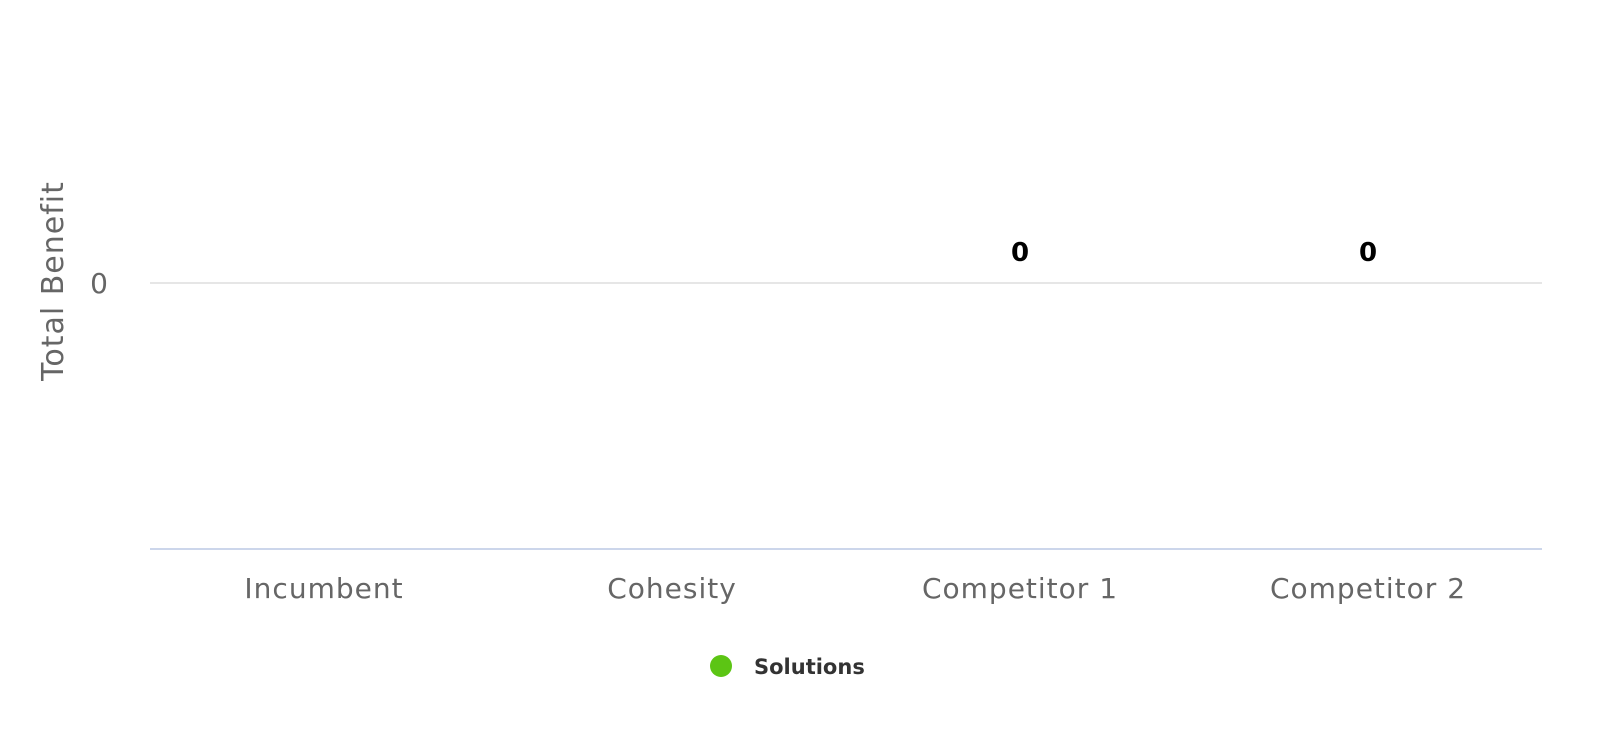 The height and width of the screenshot is (747, 1600). What do you see at coordinates (1020, 588) in the screenshot?
I see `x-tick-label: Competitor 1` at bounding box center [1020, 588].